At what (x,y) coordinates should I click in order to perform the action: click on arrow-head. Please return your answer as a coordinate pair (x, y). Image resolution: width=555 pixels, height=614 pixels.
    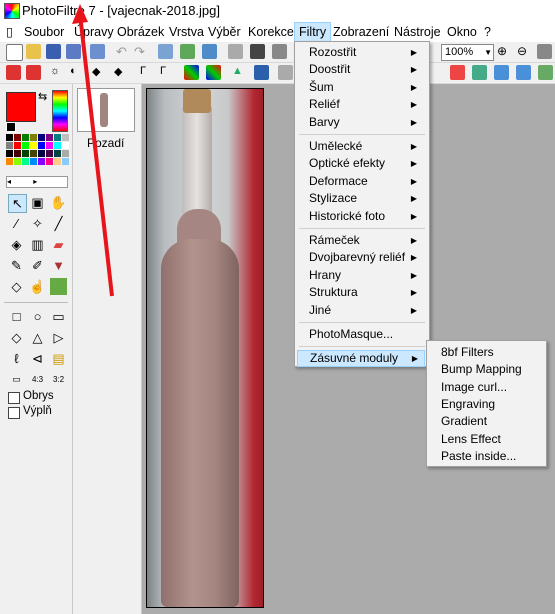
    Looking at the image, I should click on (80, 14).